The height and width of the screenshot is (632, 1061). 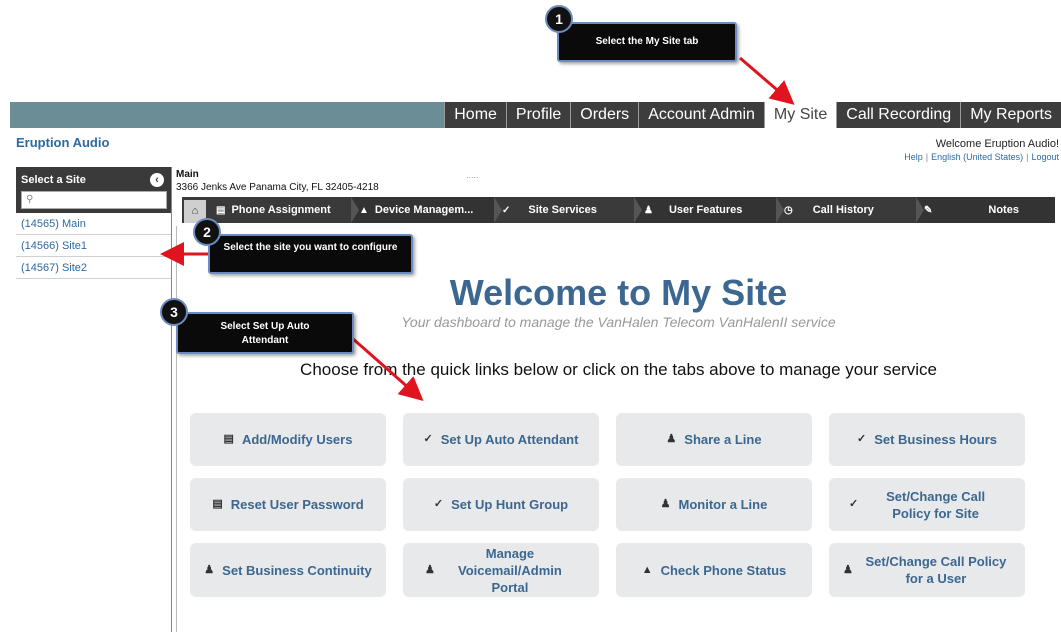 What do you see at coordinates (93, 268) in the screenshot?
I see `sidebar-item-site2: (14567) Site2` at bounding box center [93, 268].